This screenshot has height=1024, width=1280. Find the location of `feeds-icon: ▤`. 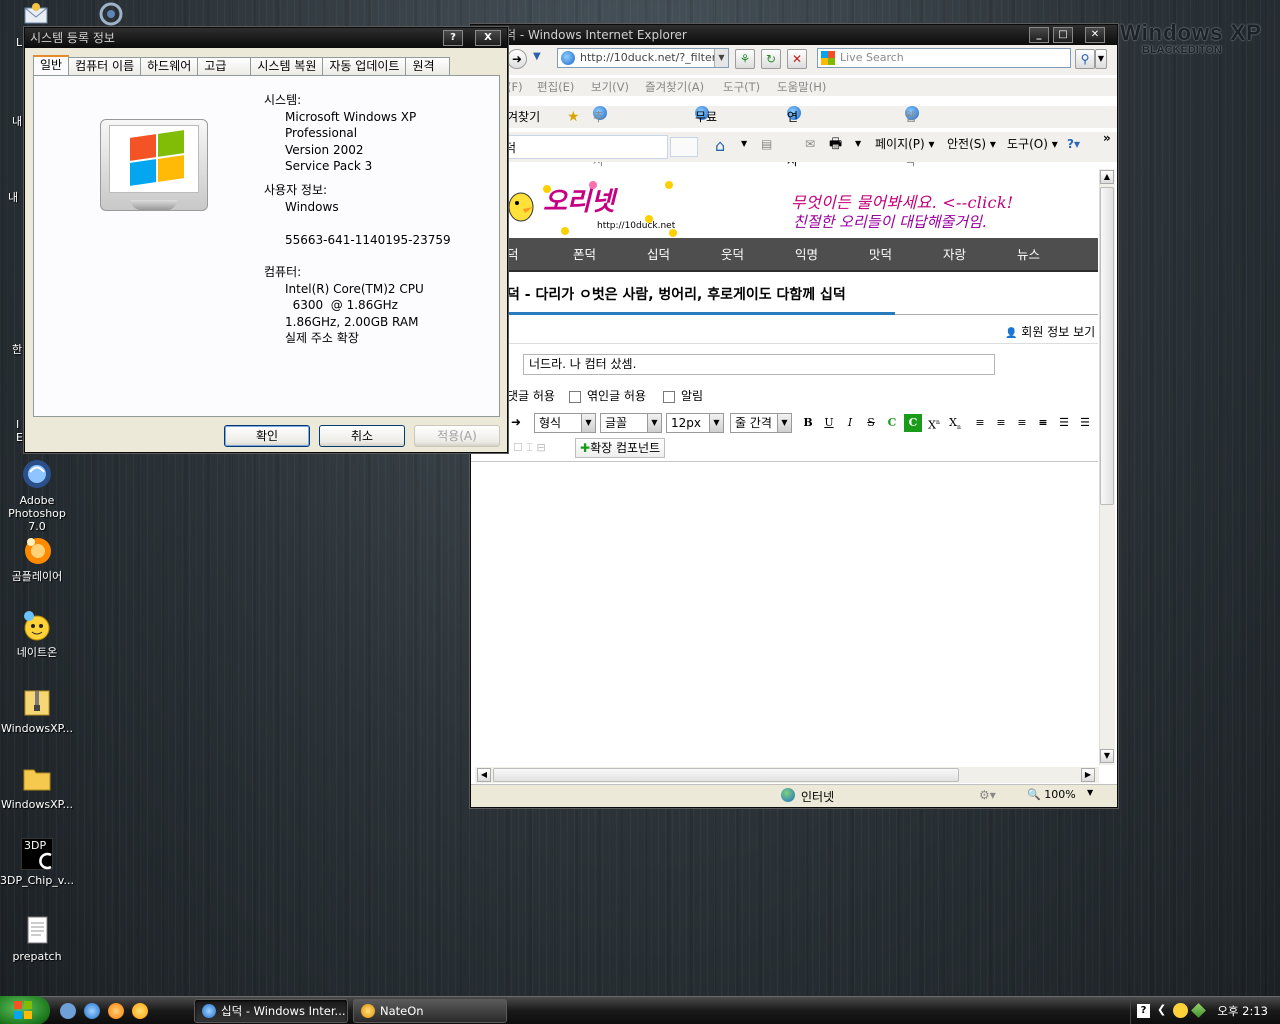

feeds-icon: ▤ is located at coordinates (766, 144).